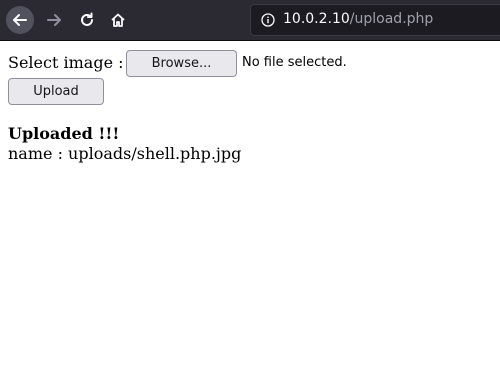 Image resolution: width=500 pixels, height=377 pixels. Describe the element at coordinates (250, 40) in the screenshot. I see `toolbar-divider` at that location.